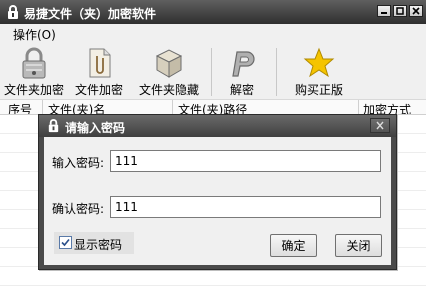 Image resolution: width=426 pixels, height=292 pixels. I want to click on minimize-button, so click(384, 11).